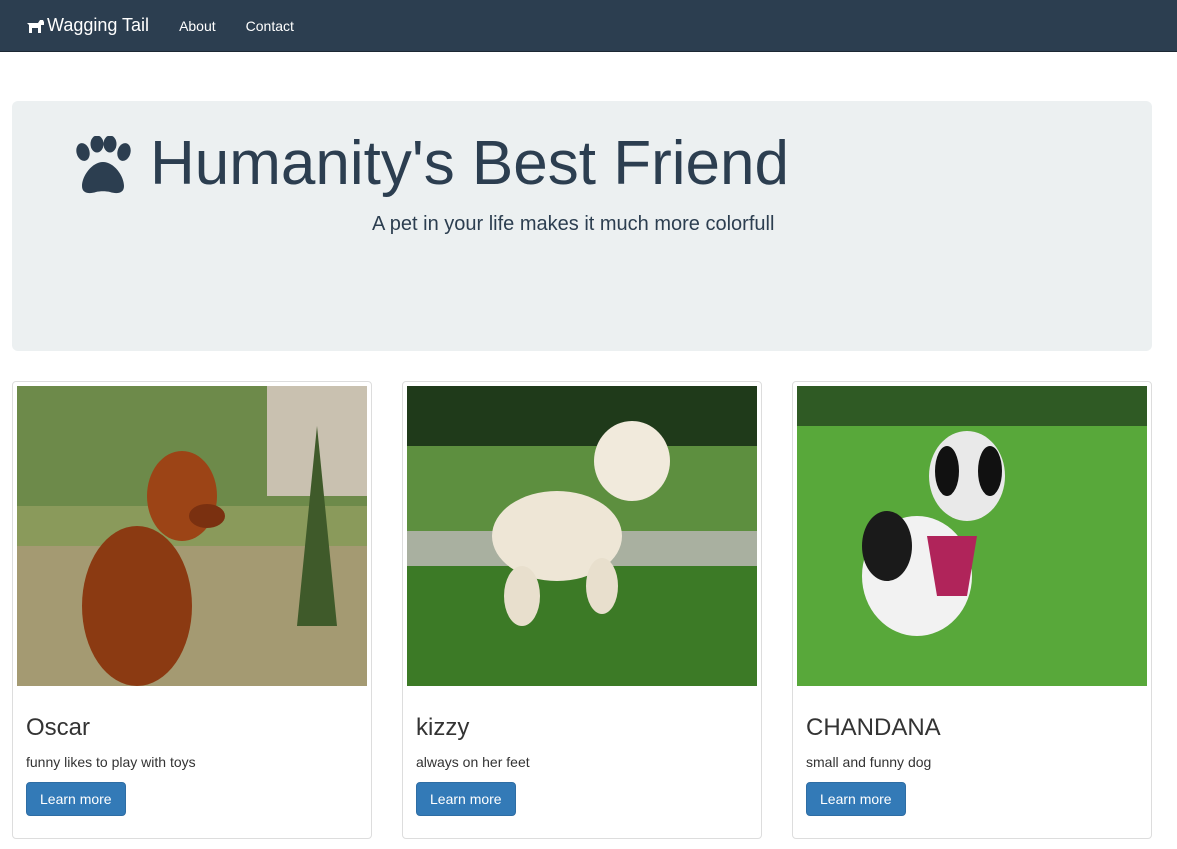 The width and height of the screenshot is (1177, 849). What do you see at coordinates (473, 762) in the screenshot?
I see `card-description: always on her feet` at bounding box center [473, 762].